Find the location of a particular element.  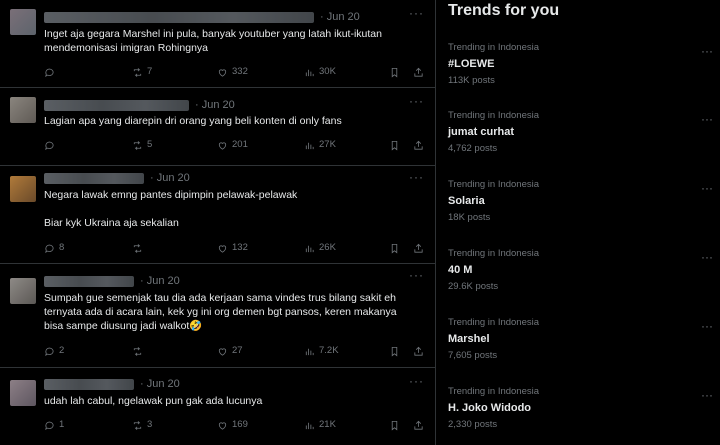

trend-posts: 7,605 posts is located at coordinates (473, 355).